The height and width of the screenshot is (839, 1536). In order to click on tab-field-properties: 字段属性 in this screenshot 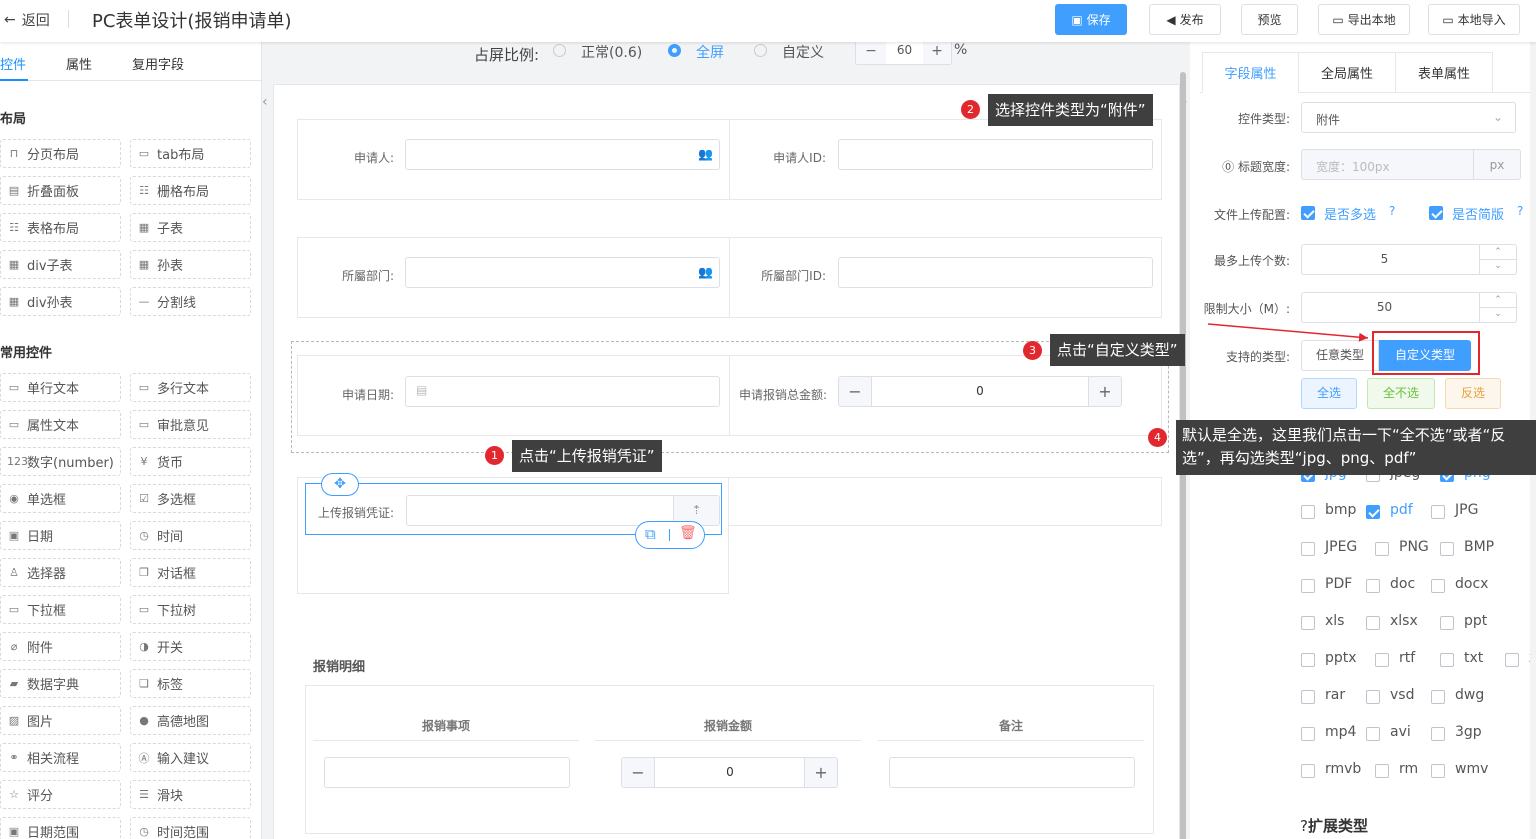, I will do `click(1250, 72)`.